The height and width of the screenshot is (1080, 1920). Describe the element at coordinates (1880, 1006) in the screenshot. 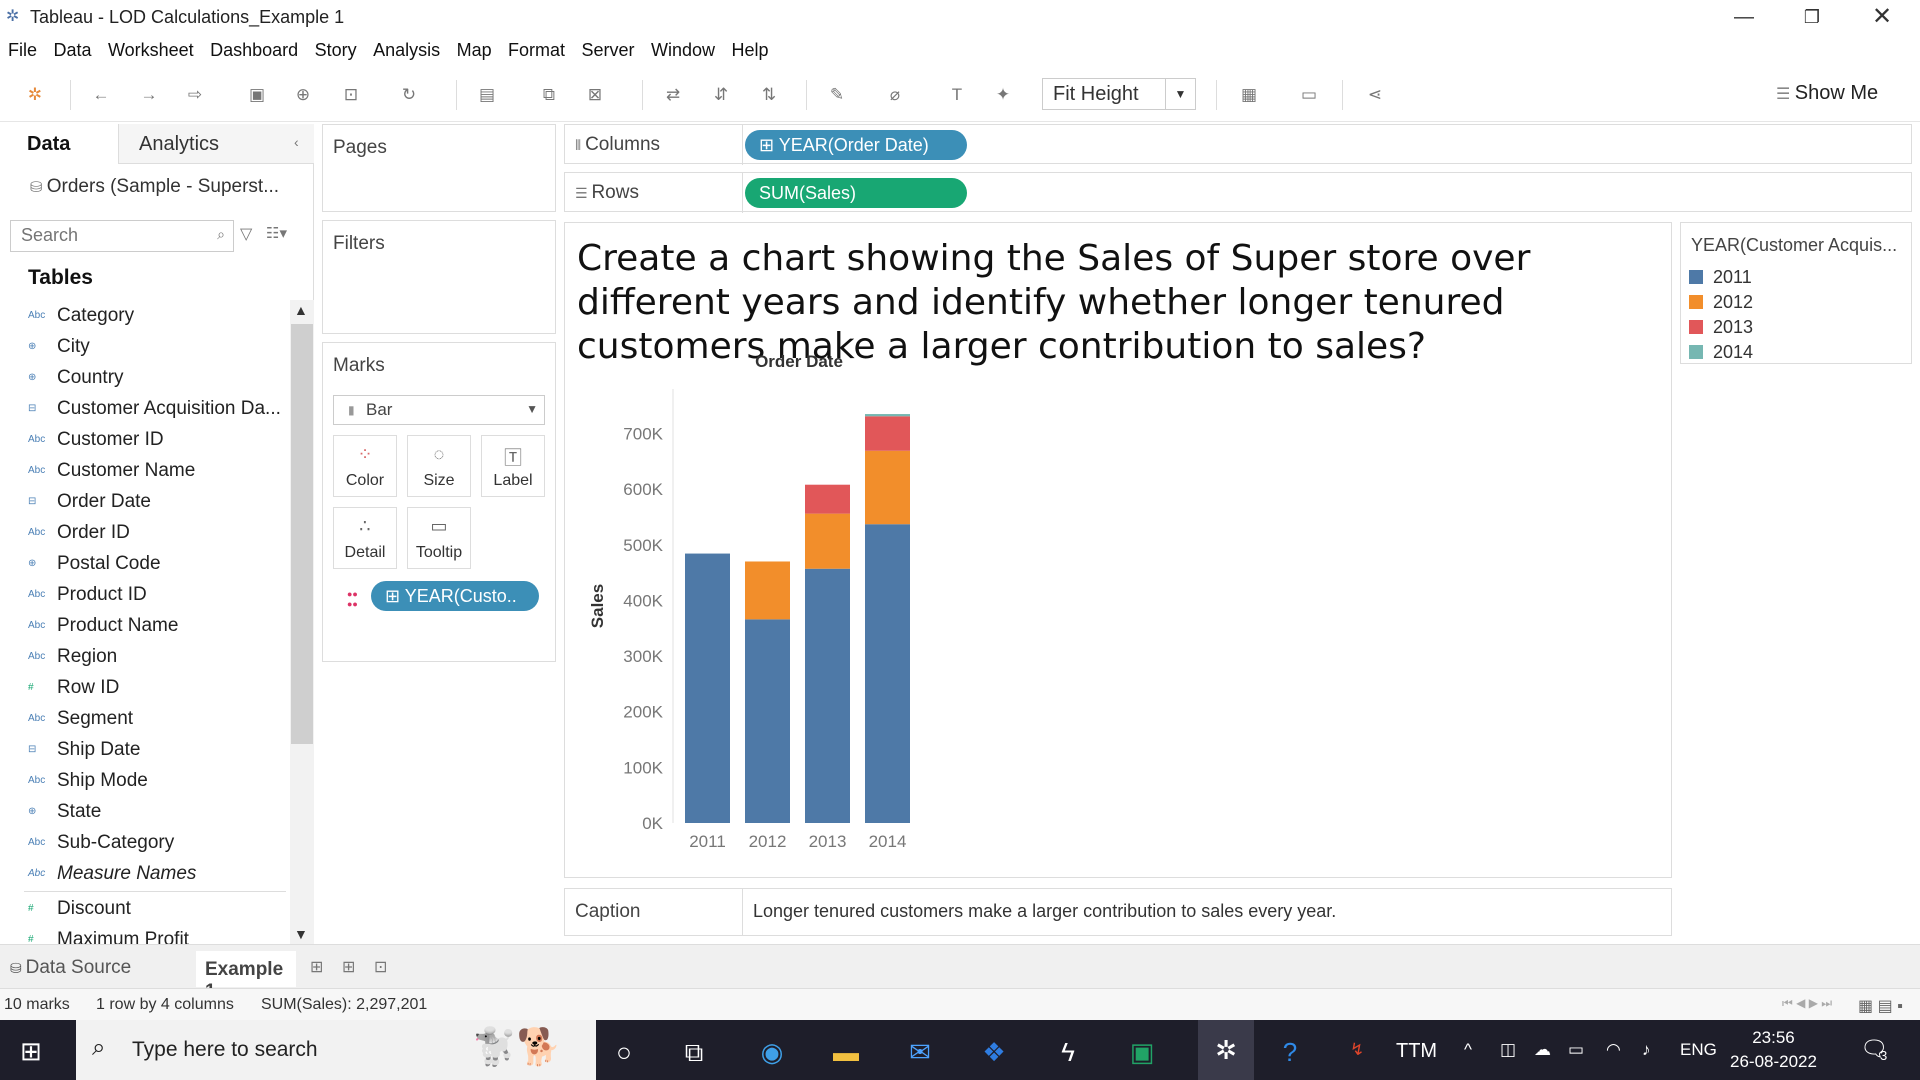

I see `sheet-sorter-icon: ▦ ▤ ▪` at that location.